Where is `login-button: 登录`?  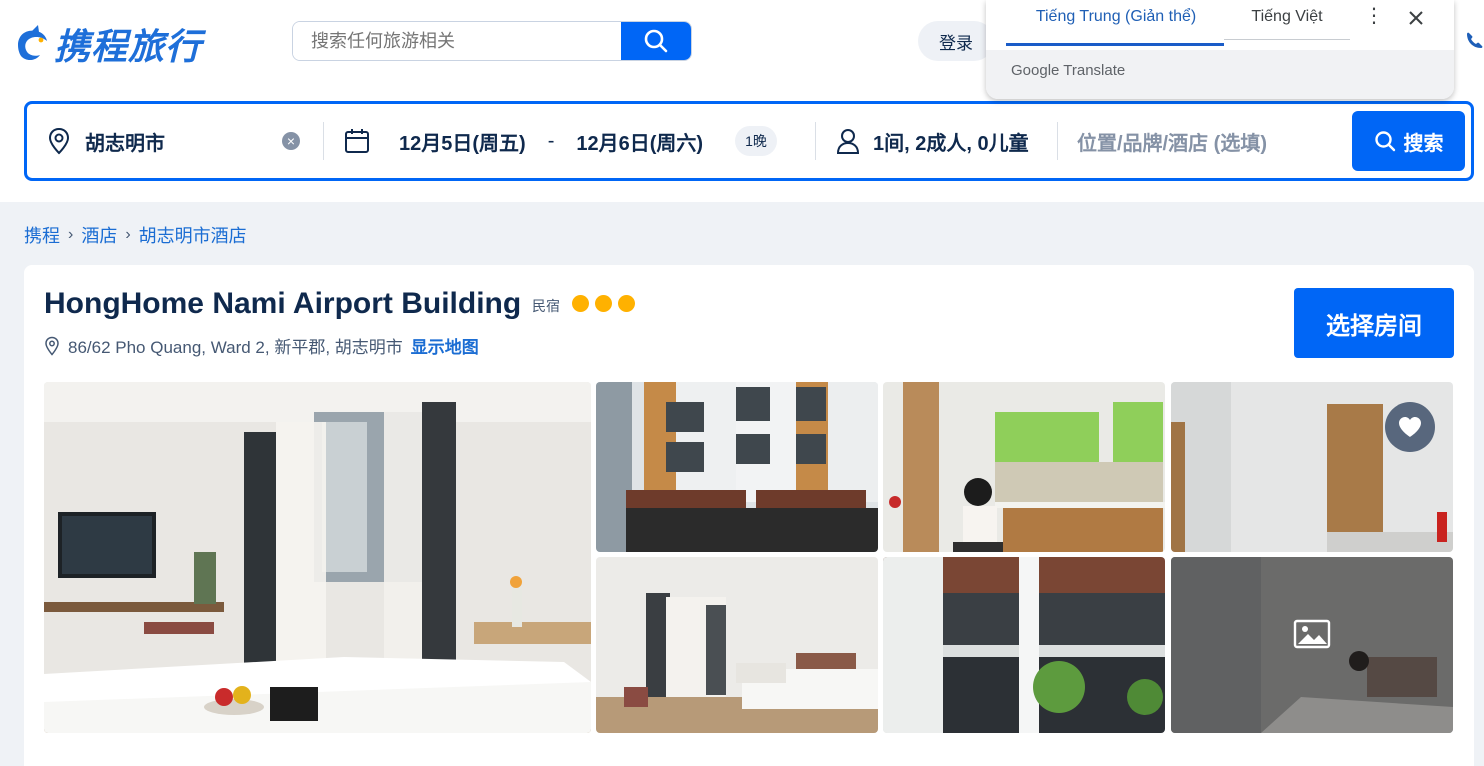 login-button: 登录 is located at coordinates (956, 41).